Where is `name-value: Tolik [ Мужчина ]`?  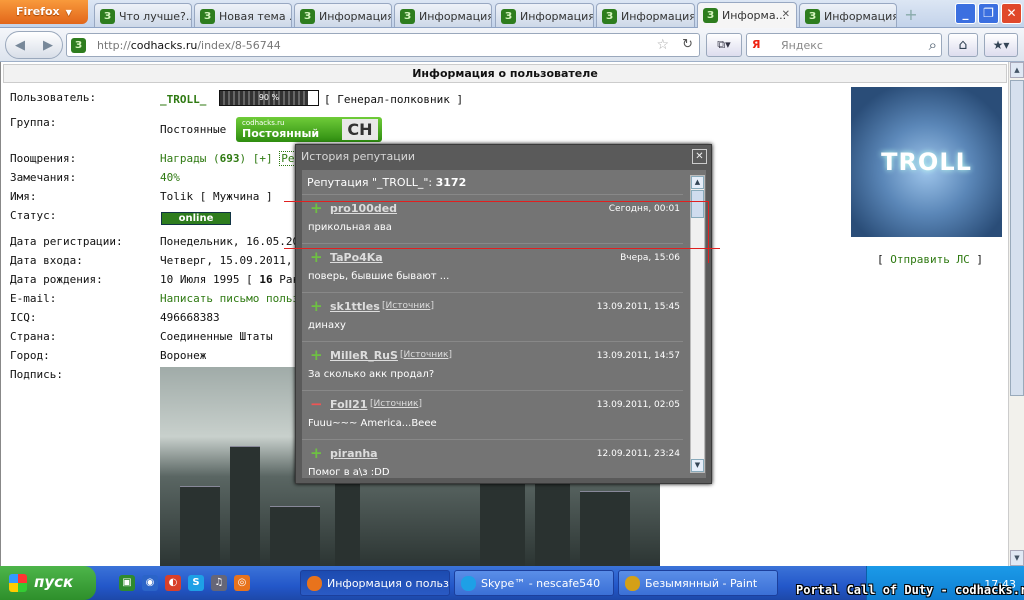
name-value: Tolik [ Мужчина ] is located at coordinates (216, 196).